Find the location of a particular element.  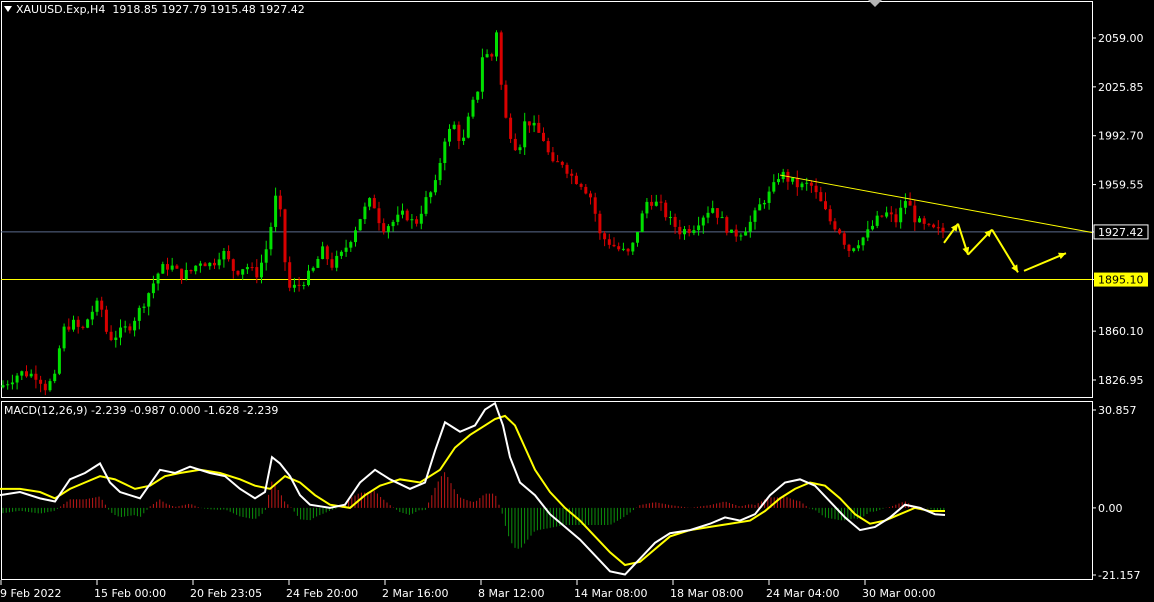

time-tick-label: 18 Mar 08:00 is located at coordinates (706, 593).